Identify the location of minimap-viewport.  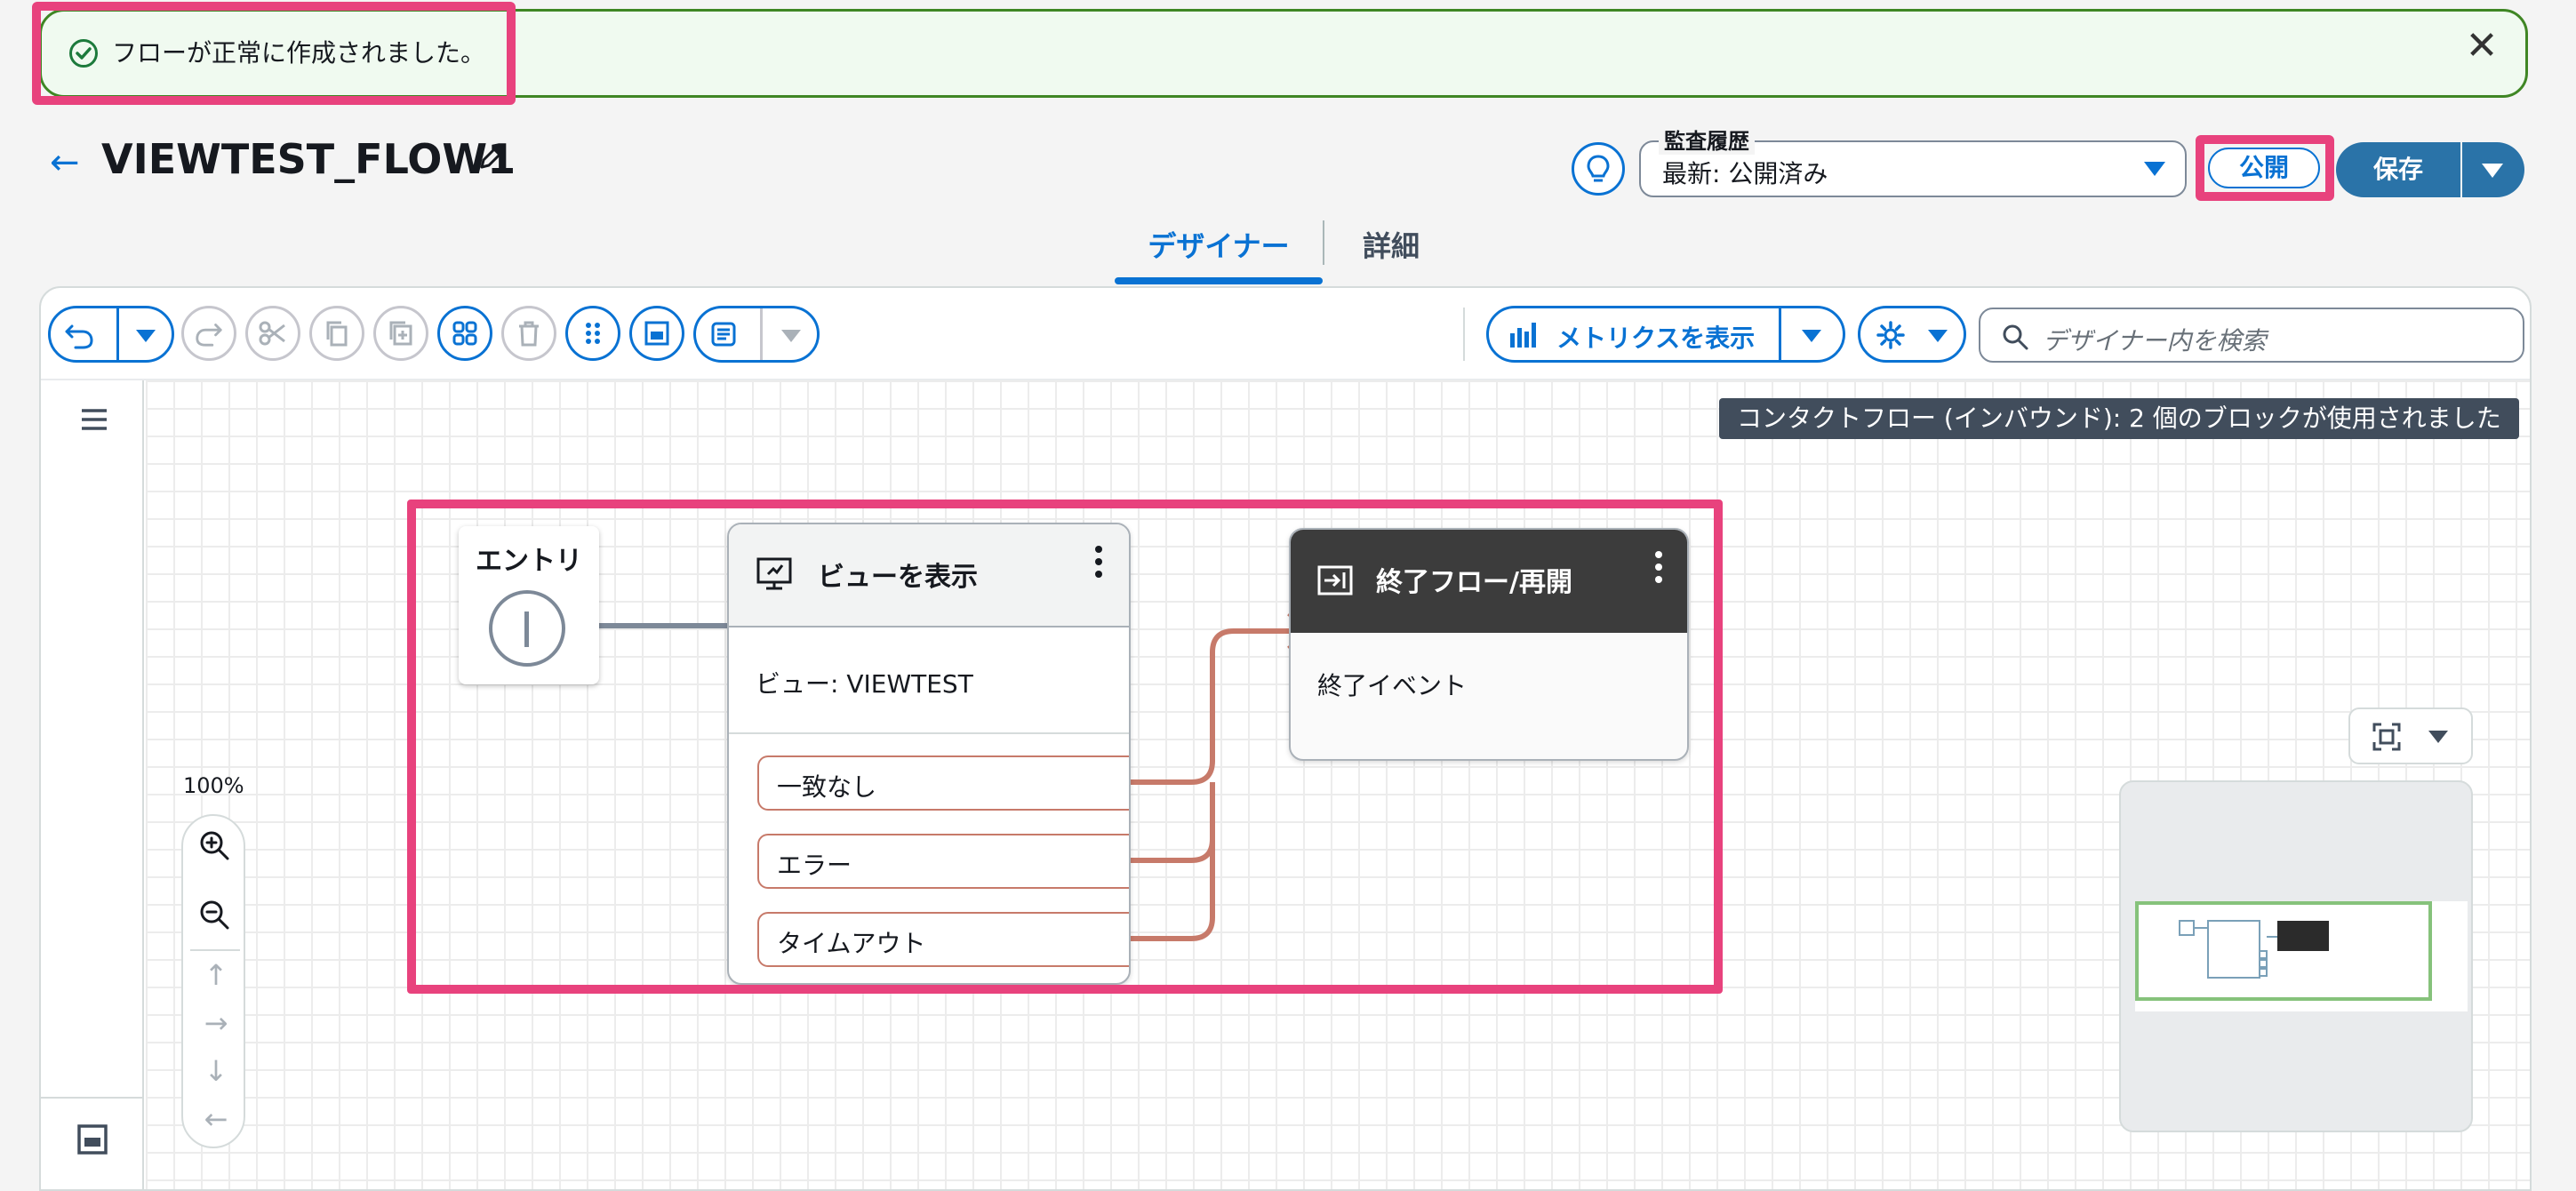
(2283, 951).